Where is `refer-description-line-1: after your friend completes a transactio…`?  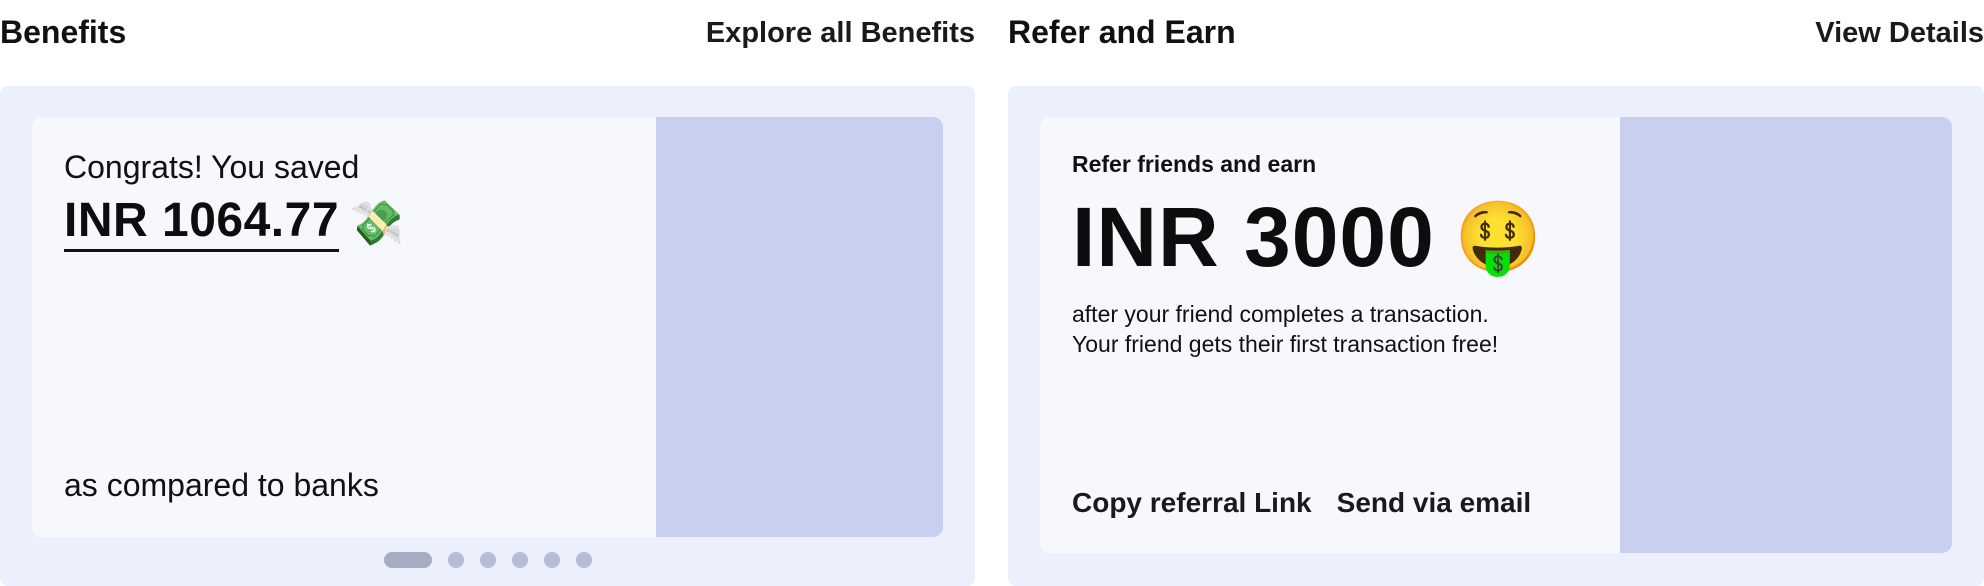
refer-description-line-1: after your friend completes a transactio… is located at coordinates (1280, 314).